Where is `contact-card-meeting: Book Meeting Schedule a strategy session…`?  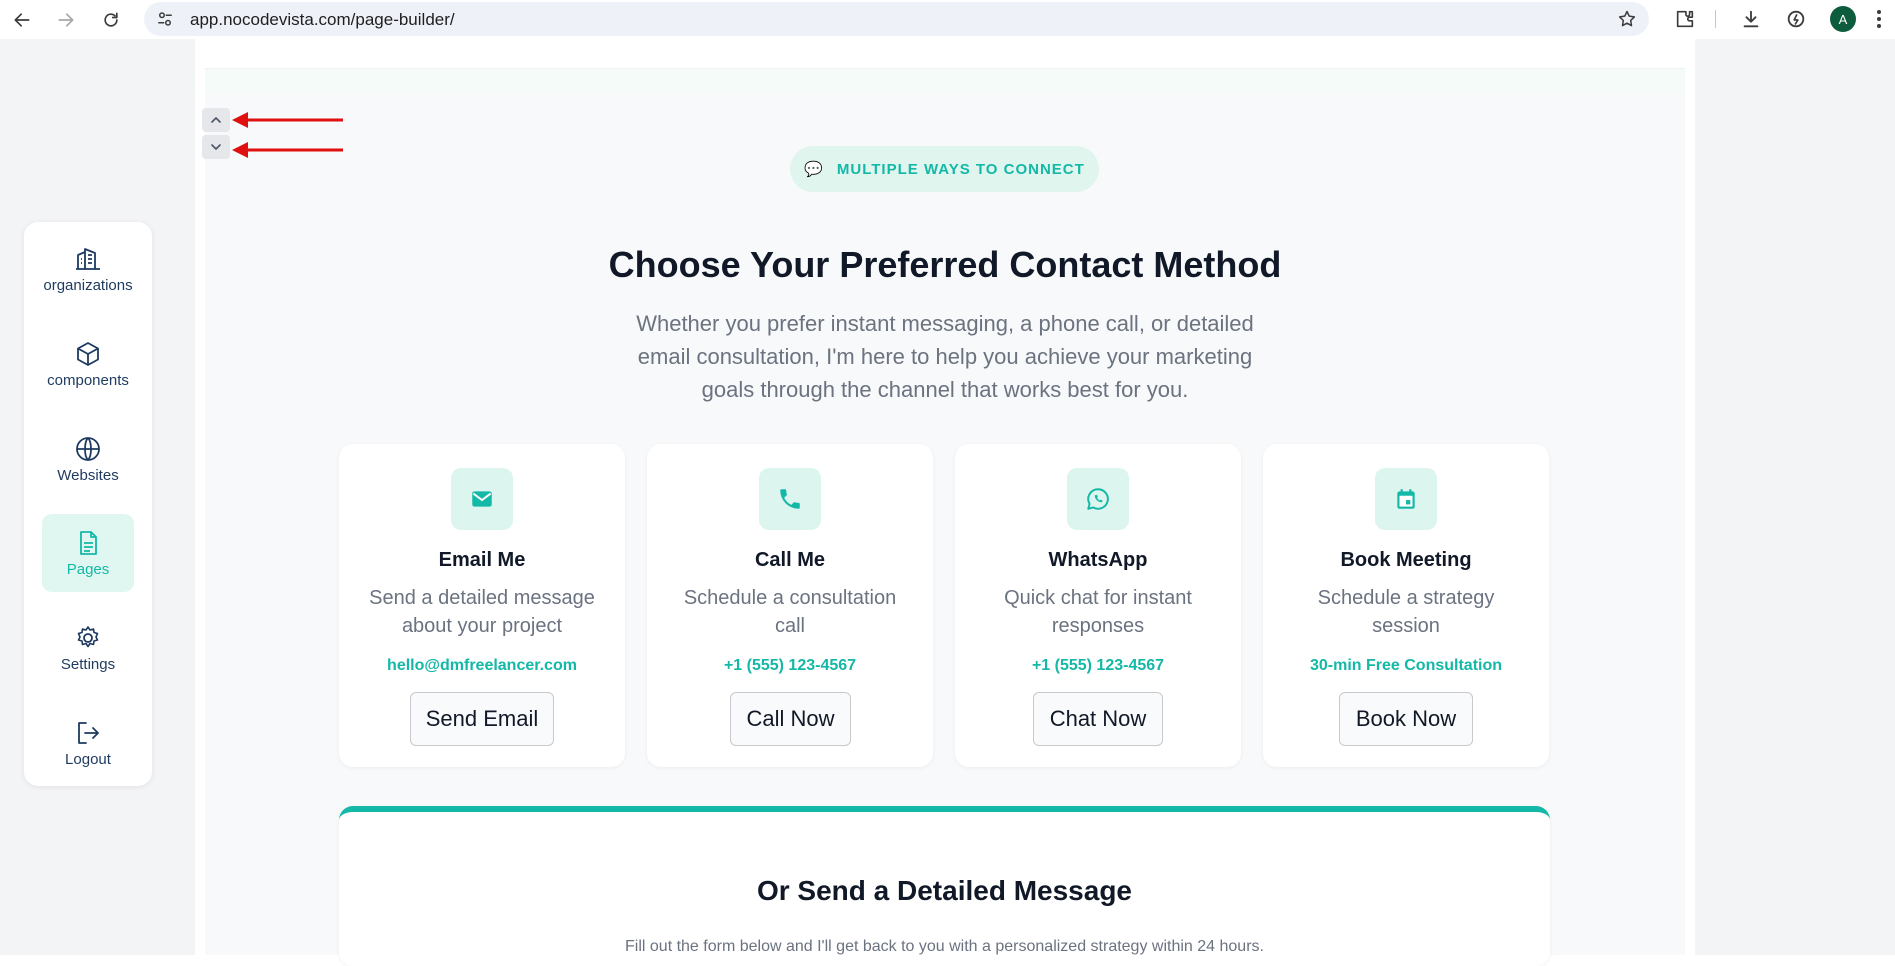 contact-card-meeting: Book Meeting Schedule a strategy session… is located at coordinates (1406, 605).